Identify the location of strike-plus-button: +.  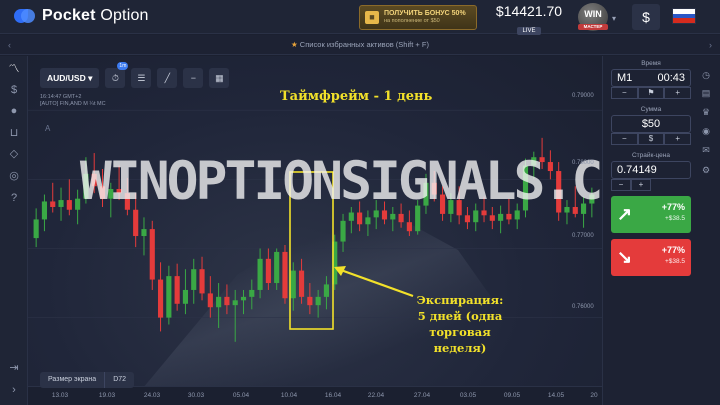
(641, 185).